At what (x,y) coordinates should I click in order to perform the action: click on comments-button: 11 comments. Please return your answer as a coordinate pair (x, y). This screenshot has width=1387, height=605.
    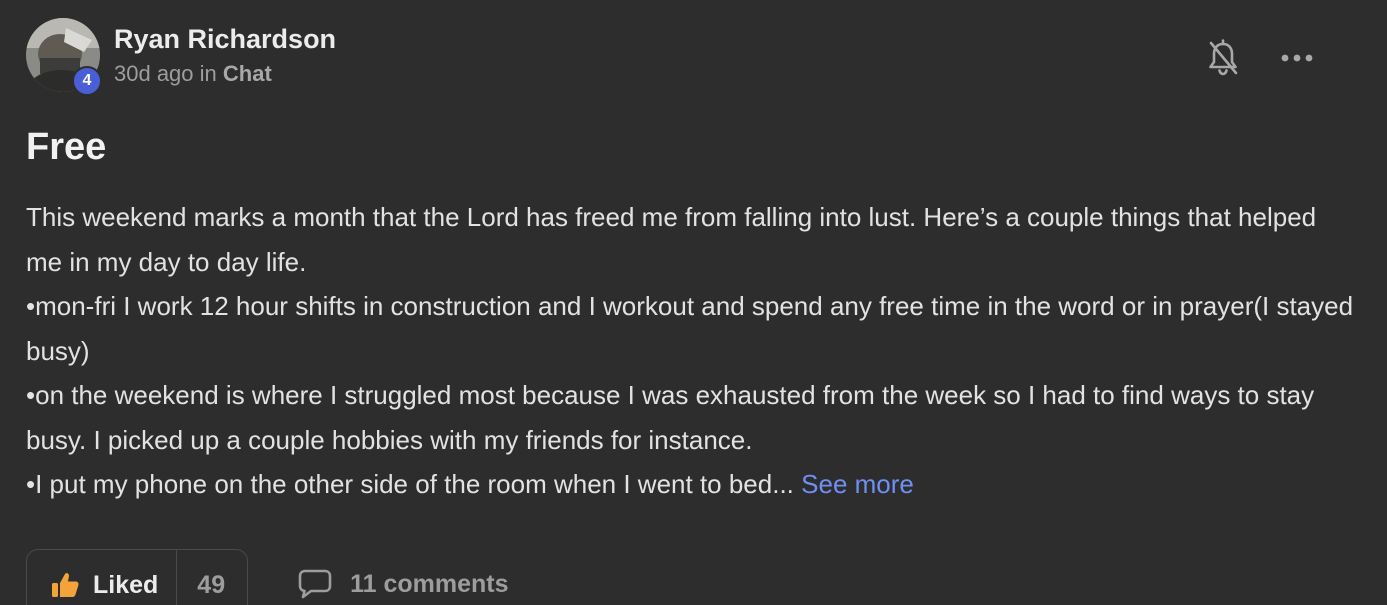
    Looking at the image, I should click on (403, 577).